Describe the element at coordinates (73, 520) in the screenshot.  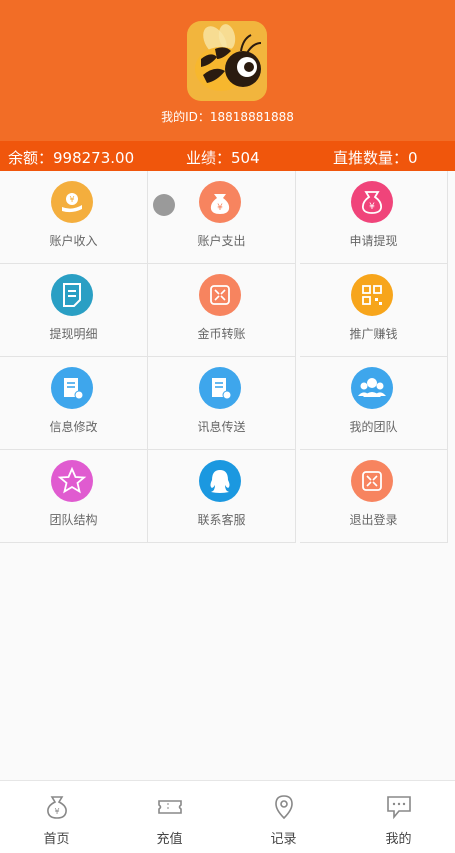
I see `menu-item-label: 团队结构` at that location.